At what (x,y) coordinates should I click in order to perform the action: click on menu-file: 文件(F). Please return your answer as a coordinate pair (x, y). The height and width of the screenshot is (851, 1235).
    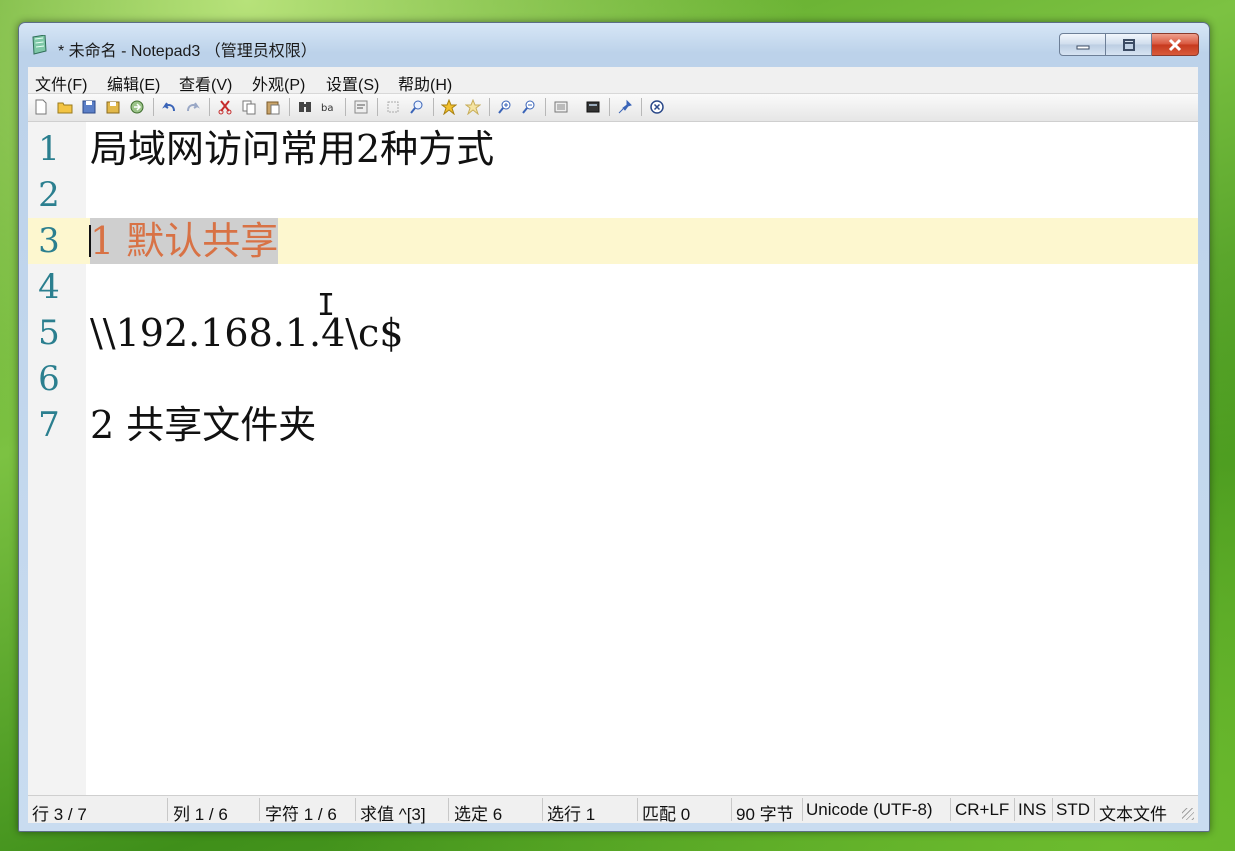
    Looking at the image, I should click on (61, 83).